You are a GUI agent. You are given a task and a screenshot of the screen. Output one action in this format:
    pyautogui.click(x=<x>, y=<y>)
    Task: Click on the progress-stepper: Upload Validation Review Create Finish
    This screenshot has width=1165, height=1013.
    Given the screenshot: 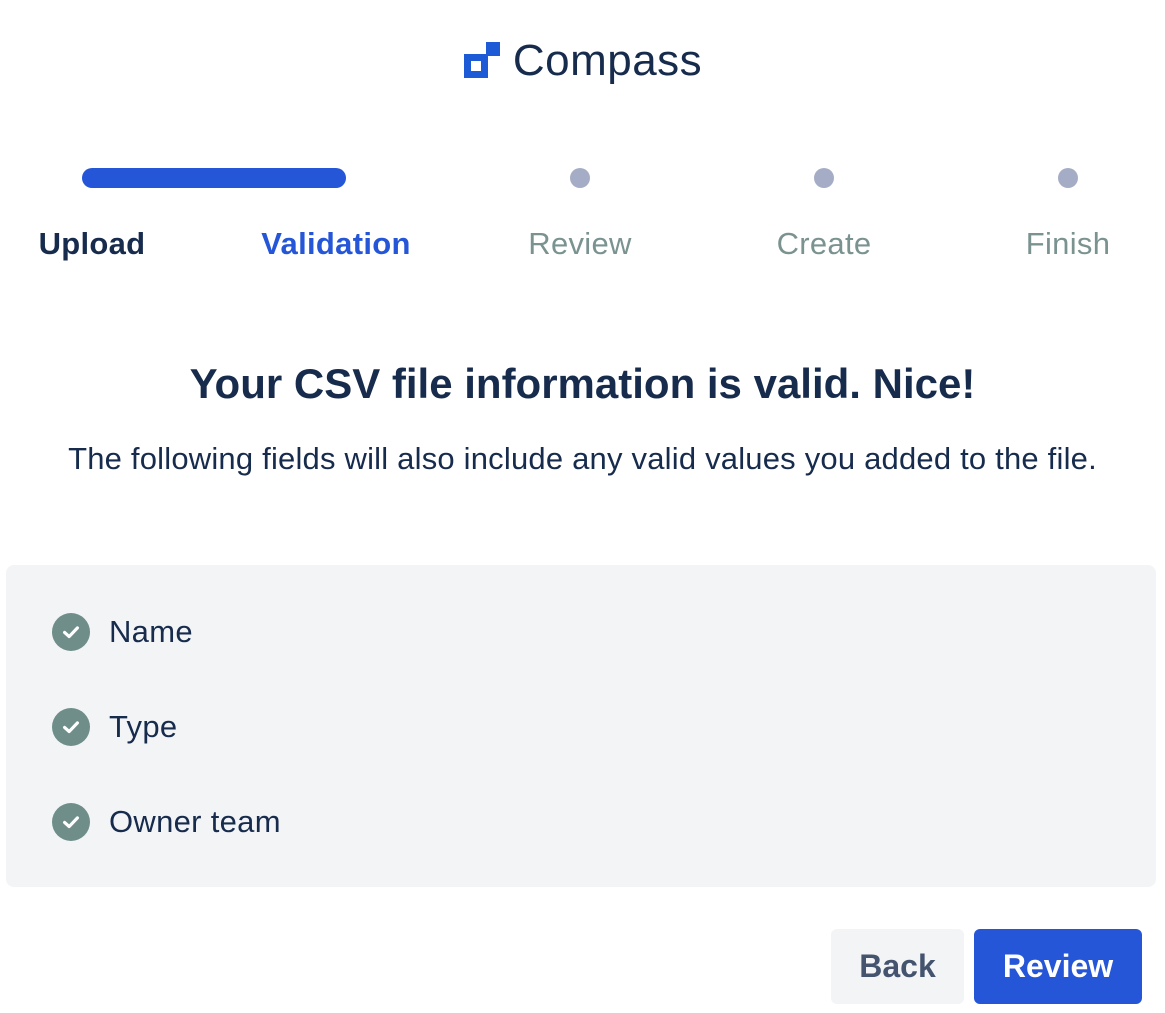 What is the action you would take?
    pyautogui.click(x=582, y=219)
    